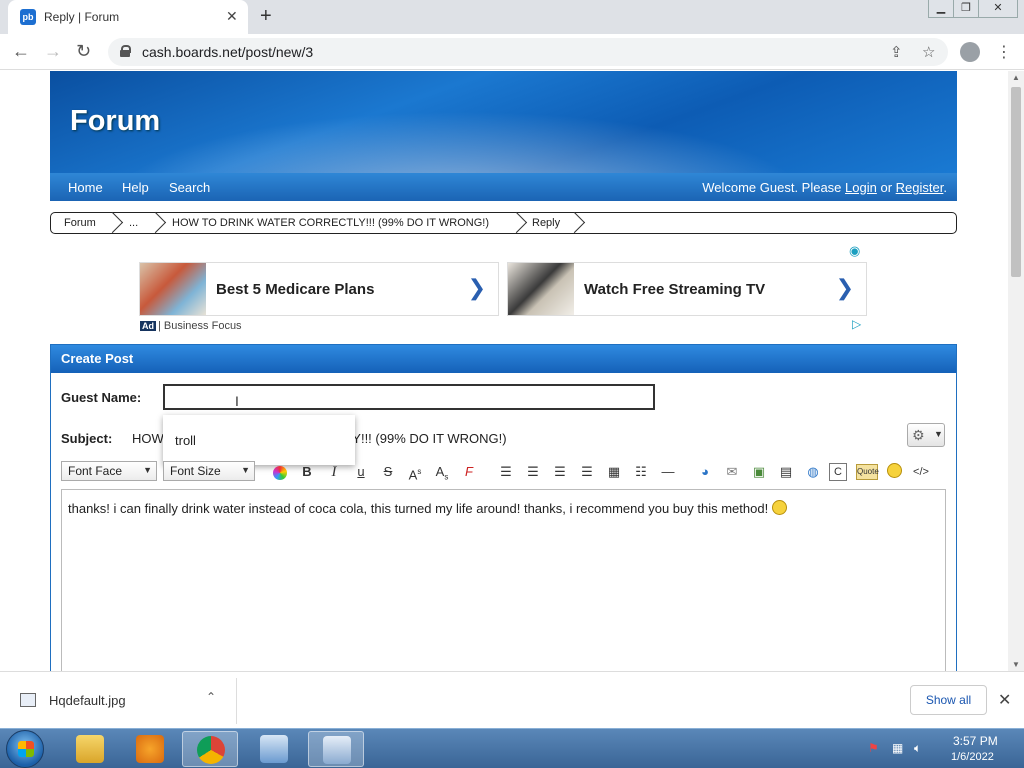  Describe the element at coordinates (528, 52) in the screenshot. I see `address-bar: cash.boards.net/post/new/3 ⇪ ☆` at that location.